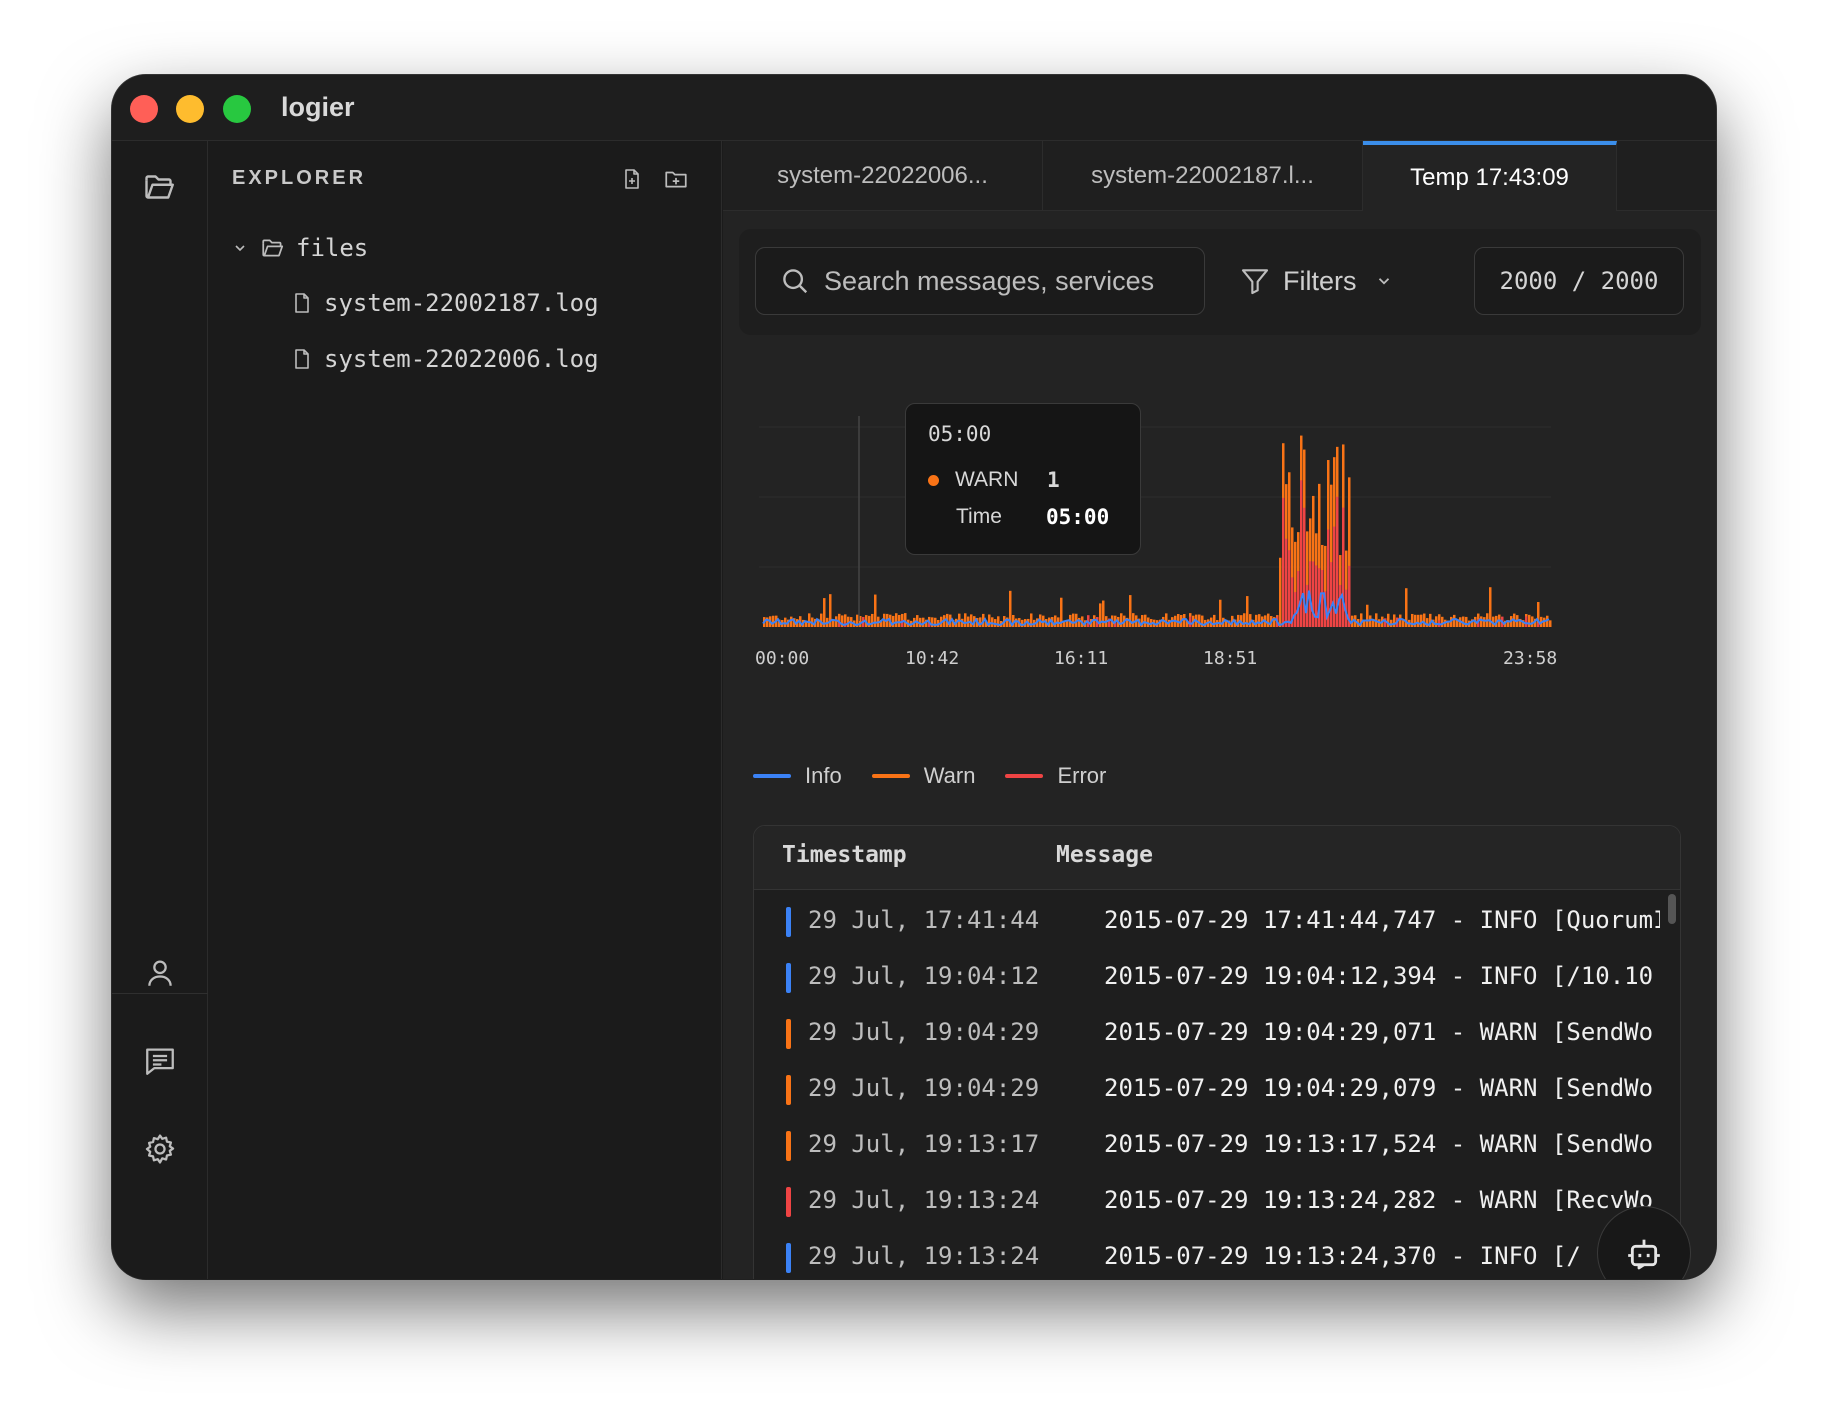 This screenshot has width=1824, height=1424. What do you see at coordinates (160, 710) in the screenshot?
I see `activity-bar` at bounding box center [160, 710].